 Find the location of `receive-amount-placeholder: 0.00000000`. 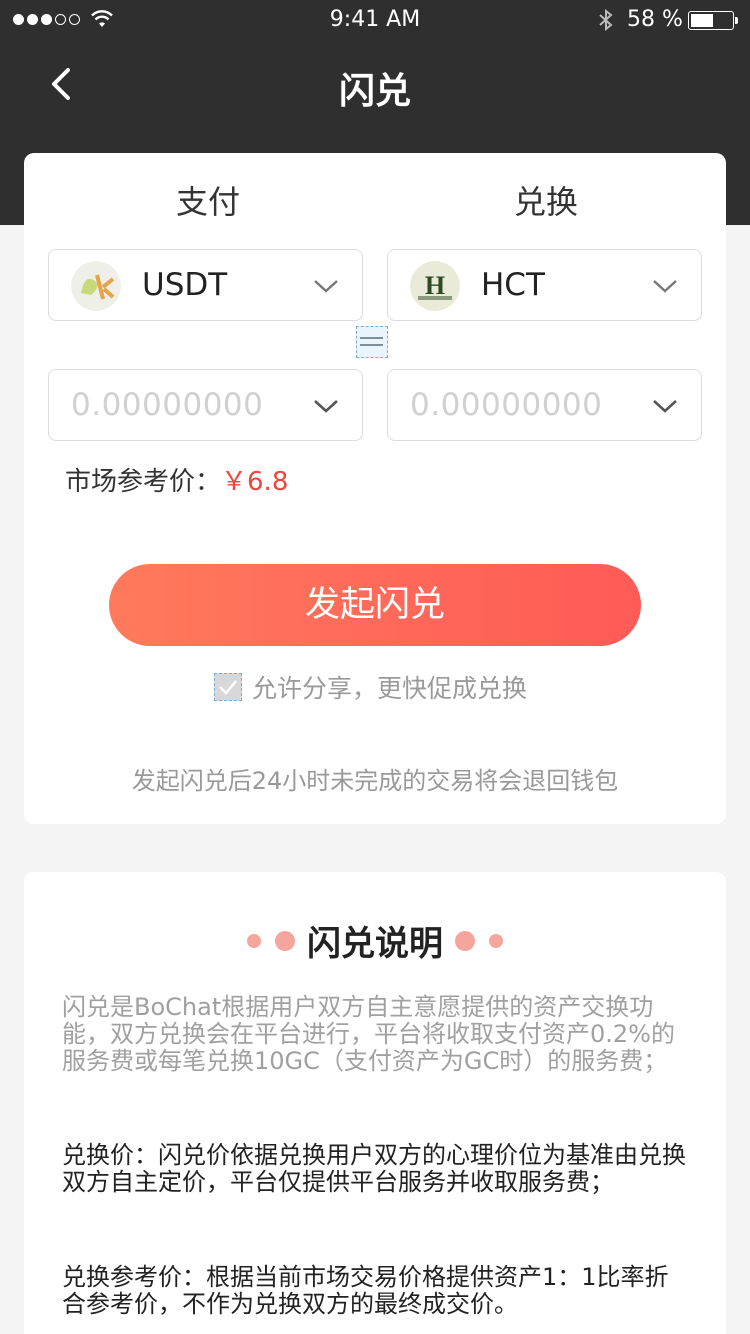

receive-amount-placeholder: 0.00000000 is located at coordinates (506, 405).